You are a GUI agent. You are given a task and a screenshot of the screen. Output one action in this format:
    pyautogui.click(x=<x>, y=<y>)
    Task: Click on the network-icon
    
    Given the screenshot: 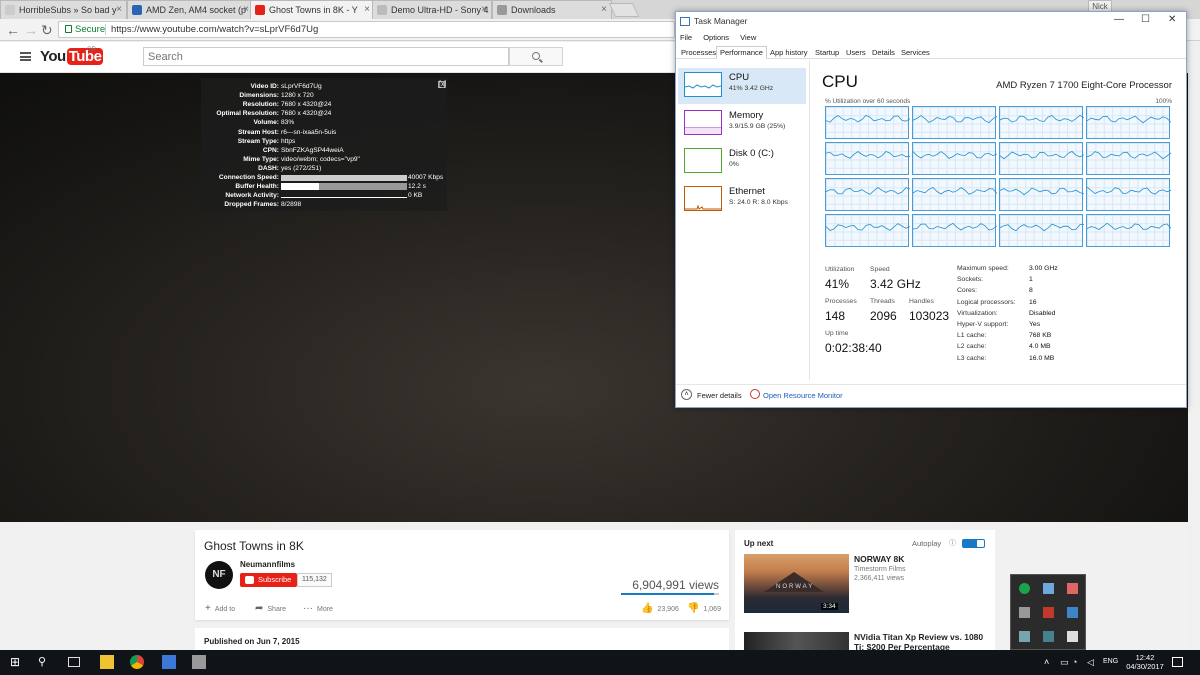 What is the action you would take?
    pyautogui.click(x=1024, y=612)
    